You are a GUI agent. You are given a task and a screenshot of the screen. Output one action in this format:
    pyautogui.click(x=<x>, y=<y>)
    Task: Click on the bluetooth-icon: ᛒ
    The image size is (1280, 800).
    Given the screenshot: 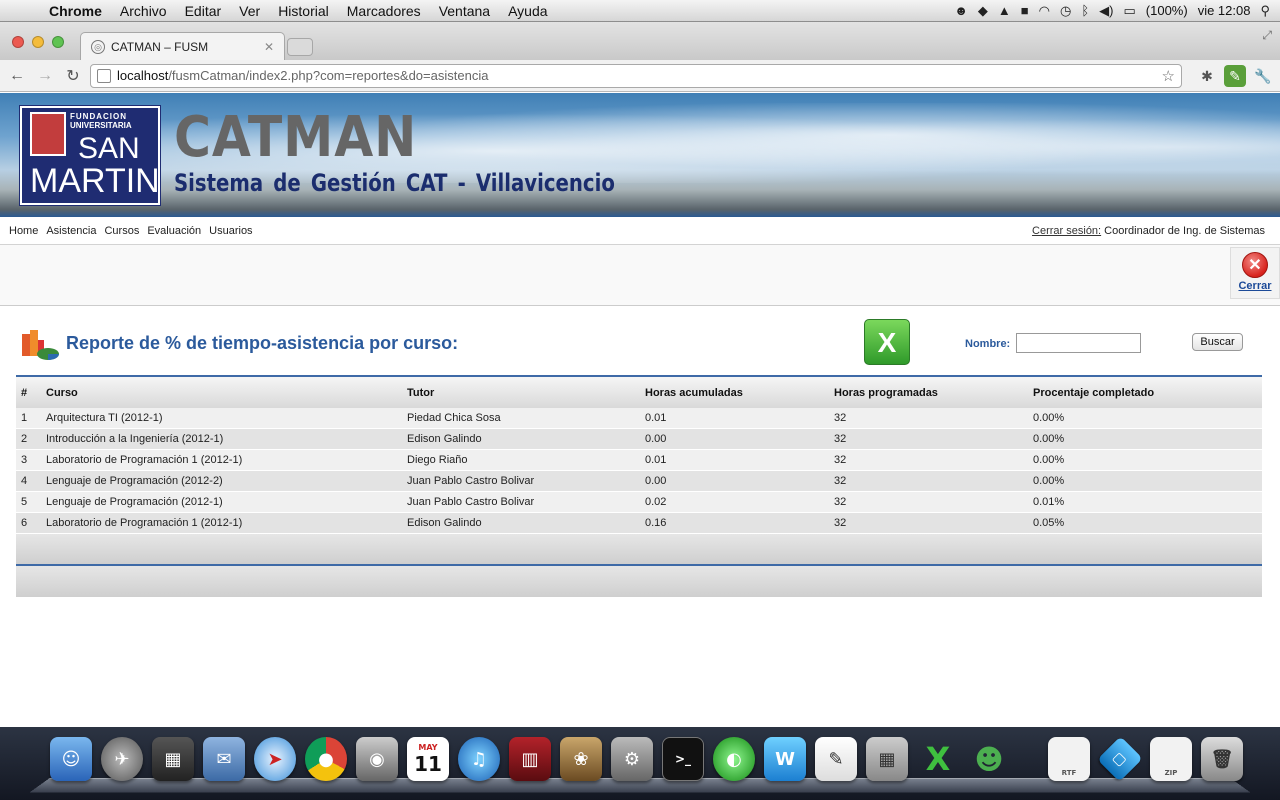 What is the action you would take?
    pyautogui.click(x=1085, y=10)
    